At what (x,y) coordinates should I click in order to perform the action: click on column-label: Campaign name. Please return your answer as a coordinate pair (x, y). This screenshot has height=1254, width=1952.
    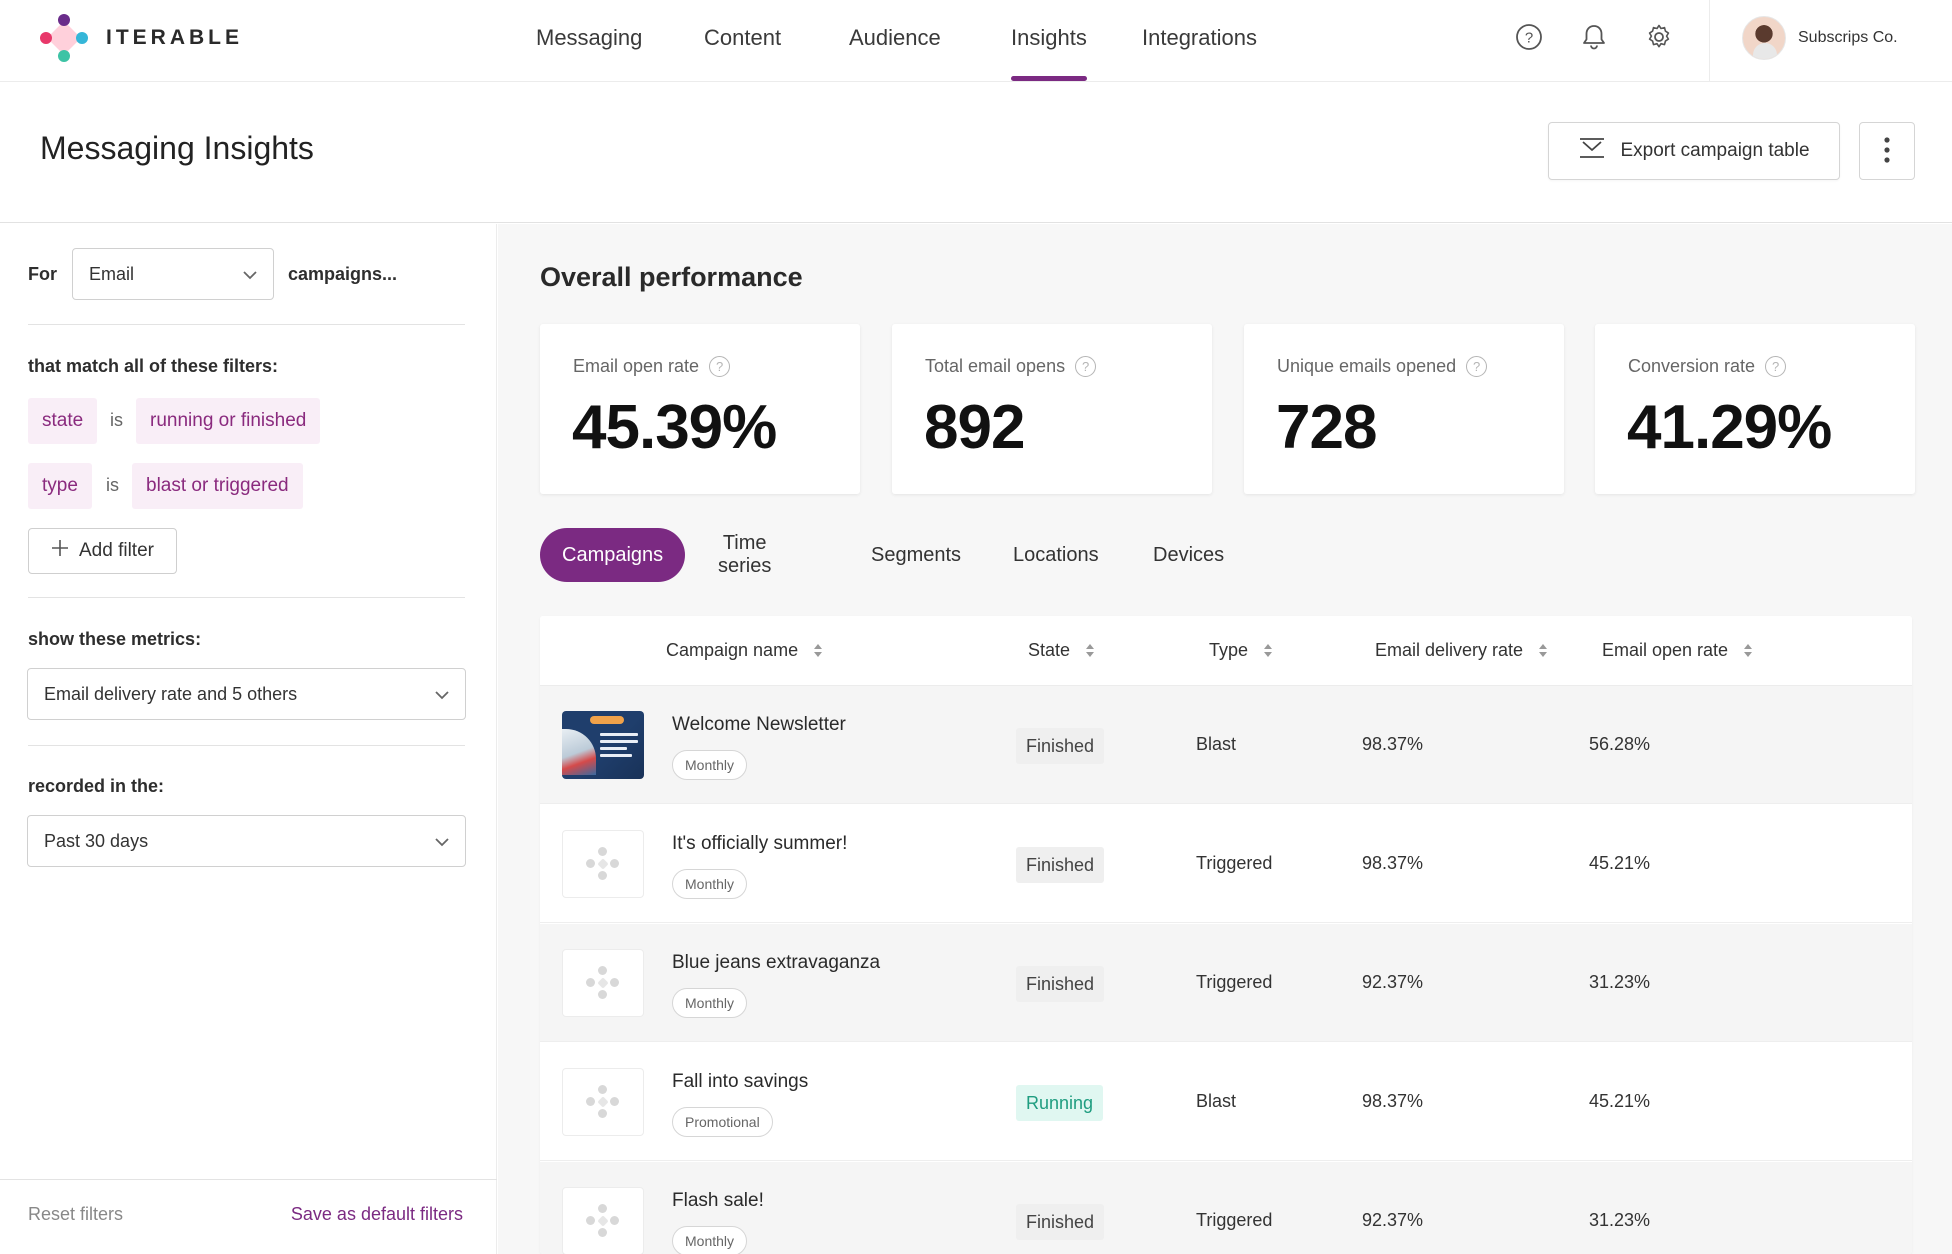
    Looking at the image, I should click on (732, 650).